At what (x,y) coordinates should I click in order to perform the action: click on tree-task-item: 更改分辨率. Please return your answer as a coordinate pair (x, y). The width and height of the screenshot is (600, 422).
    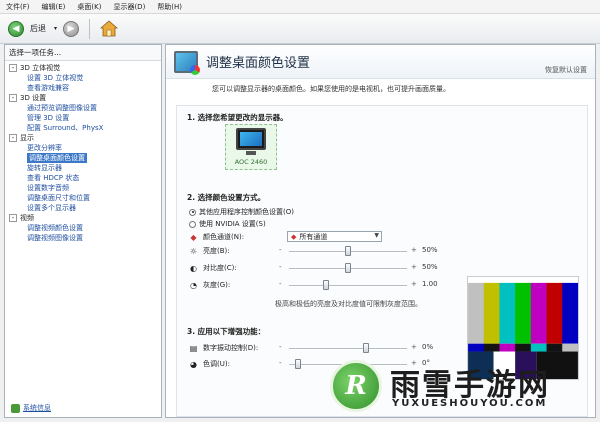
    Looking at the image, I should click on (83, 148).